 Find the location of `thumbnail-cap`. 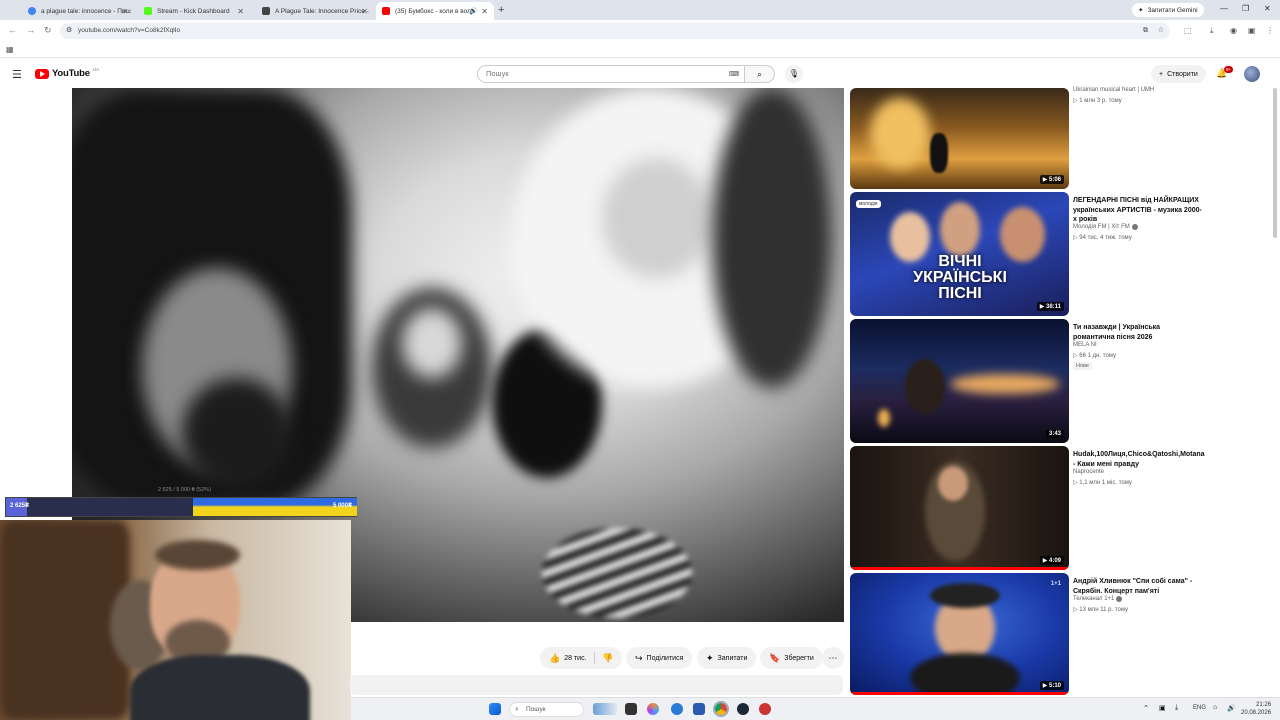

thumbnail-cap is located at coordinates (965, 595).